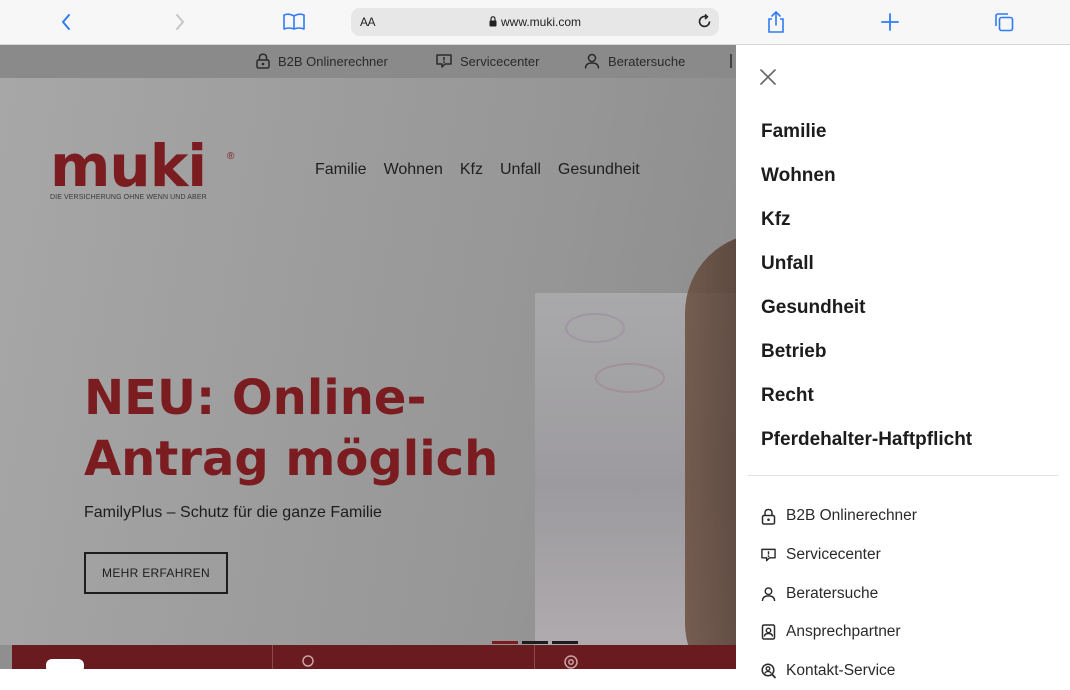  What do you see at coordinates (843, 632) in the screenshot?
I see `side-menu-link-label: Ansprechpartner` at bounding box center [843, 632].